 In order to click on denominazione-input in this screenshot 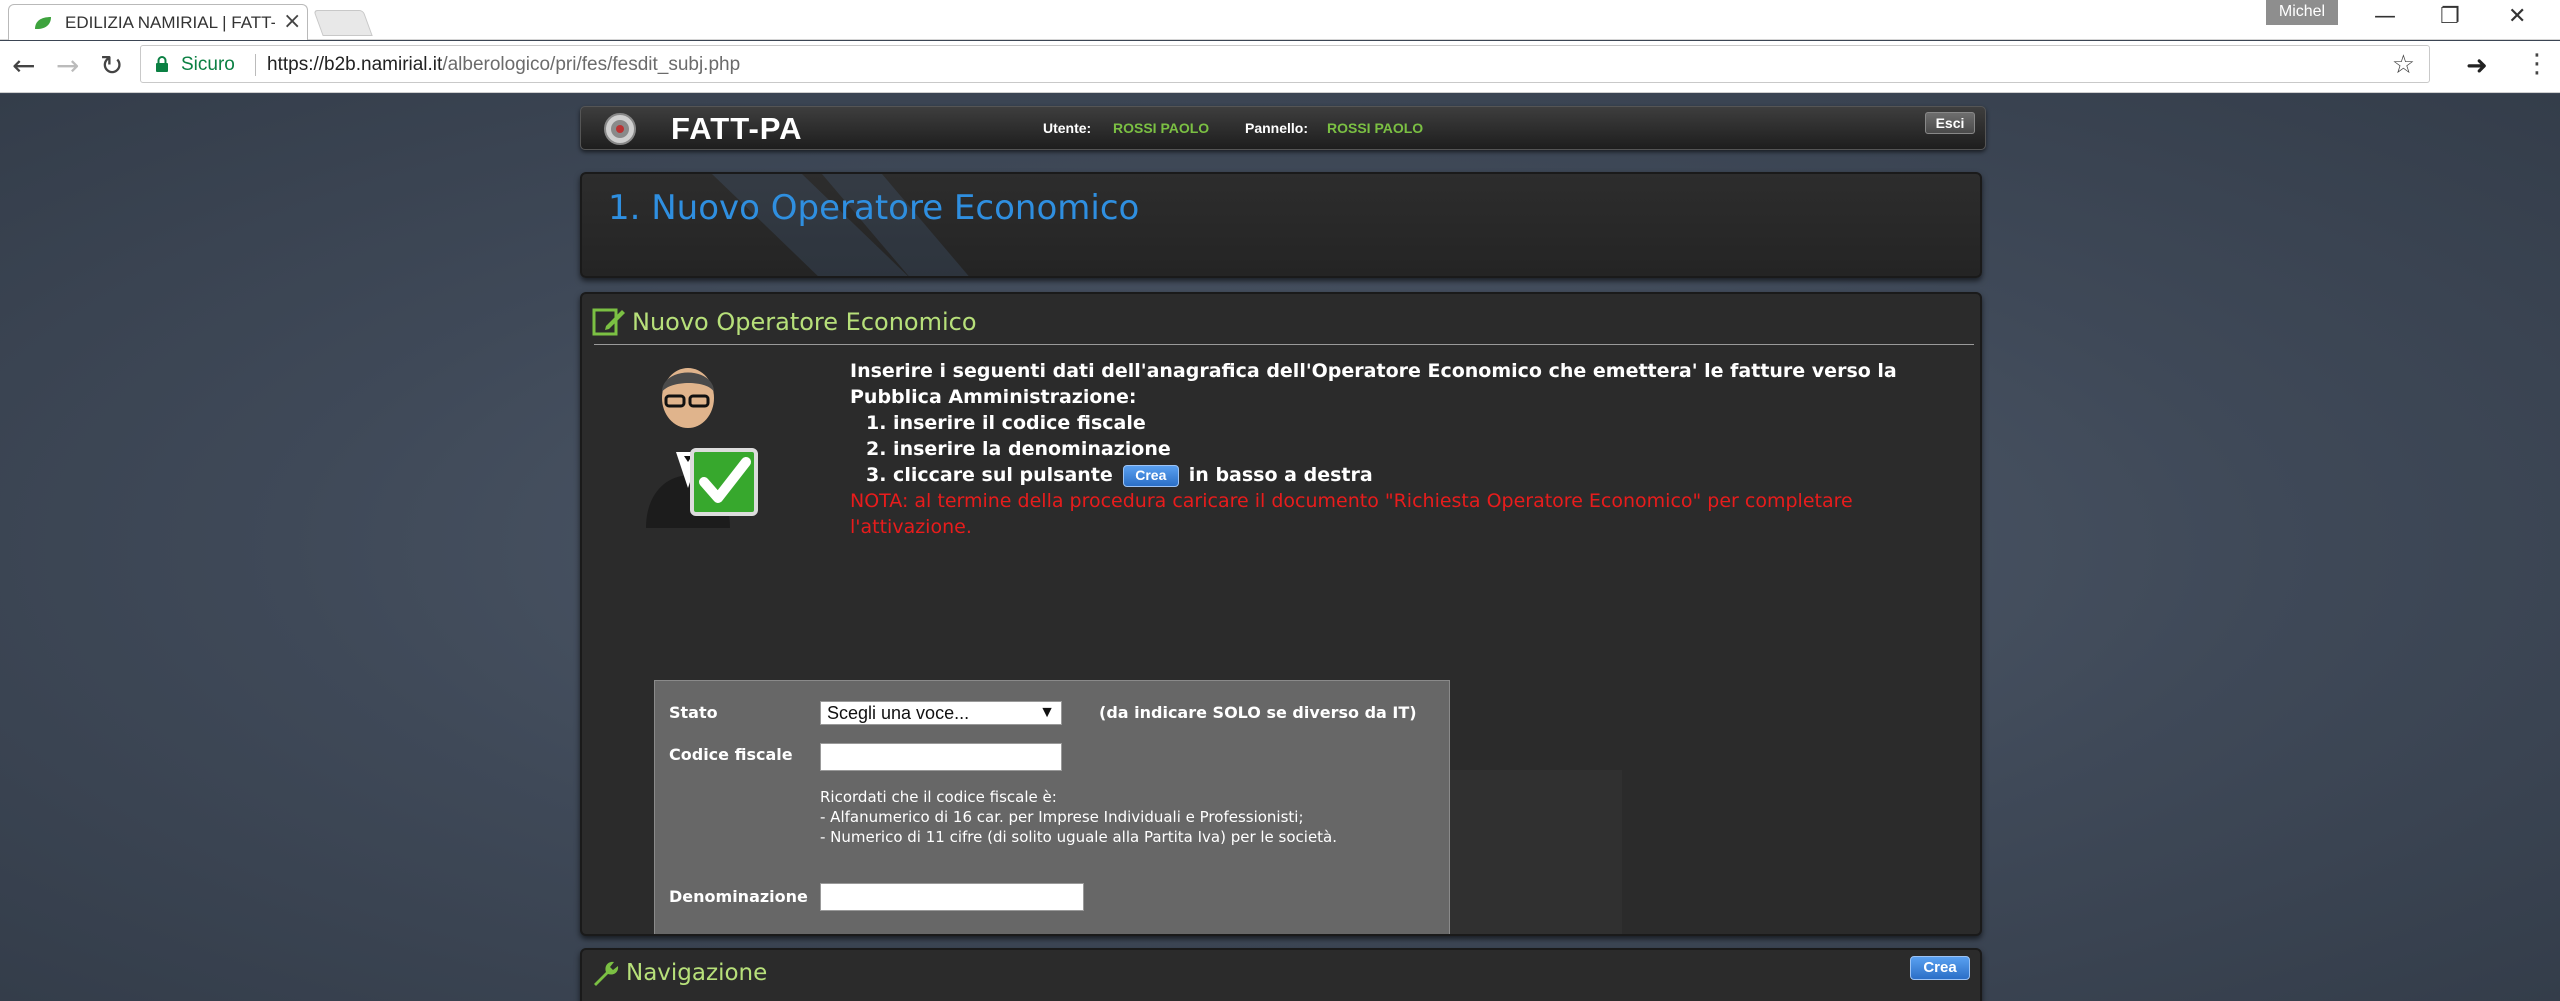, I will do `click(952, 897)`.